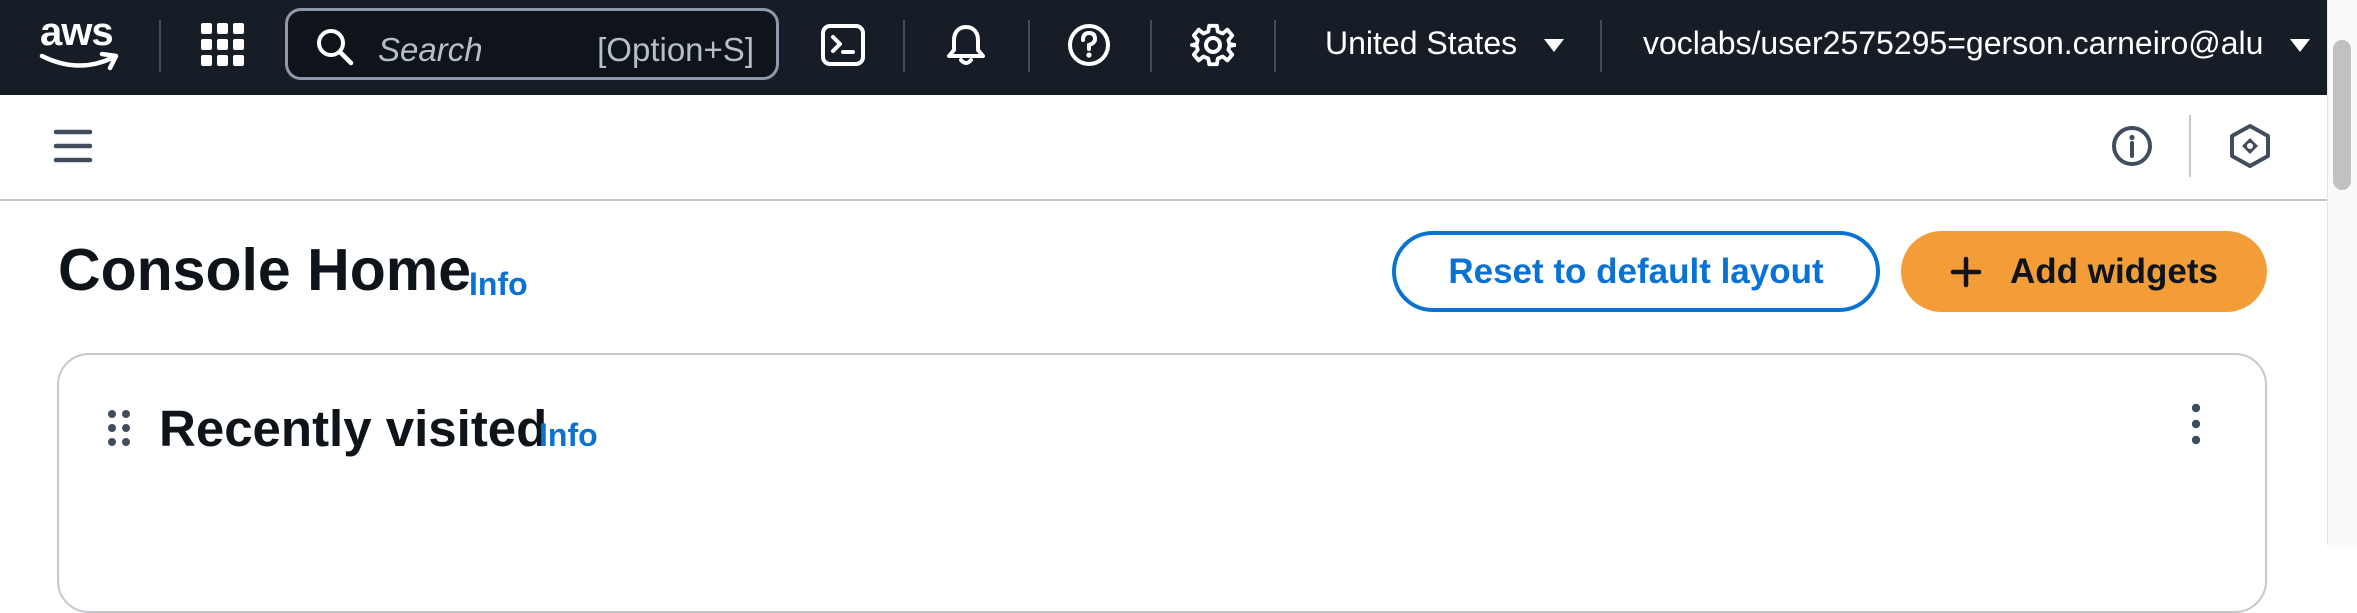 The width and height of the screenshot is (2357, 613). I want to click on search-icon, so click(335, 47).